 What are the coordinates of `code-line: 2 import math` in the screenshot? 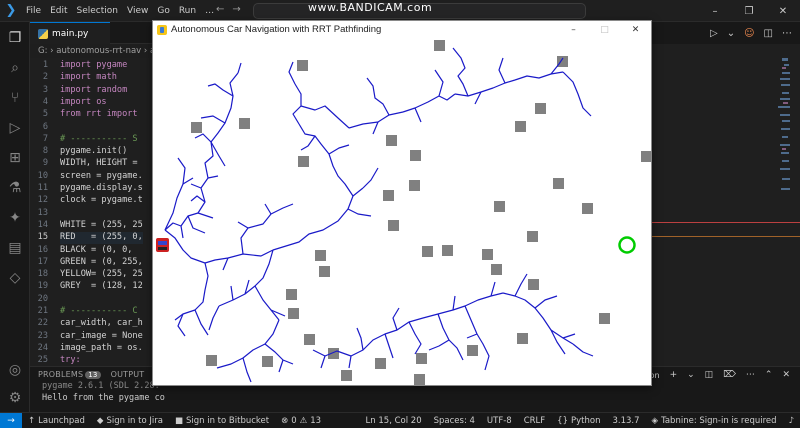 It's located at (91, 78).